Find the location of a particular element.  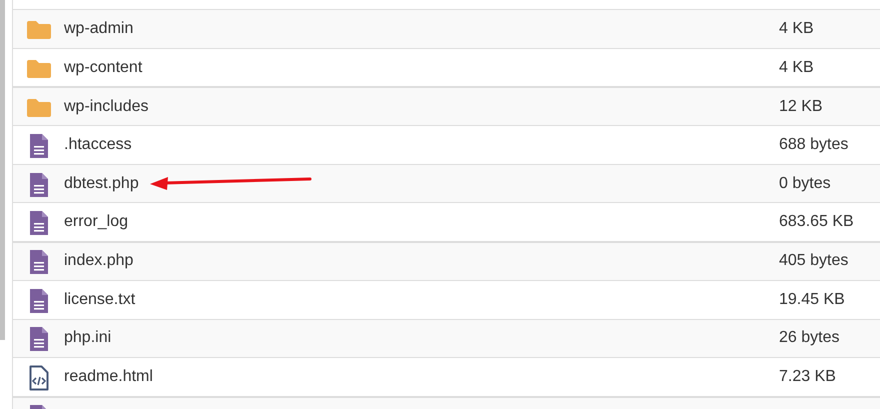

code-file-icon is located at coordinates (38, 378).